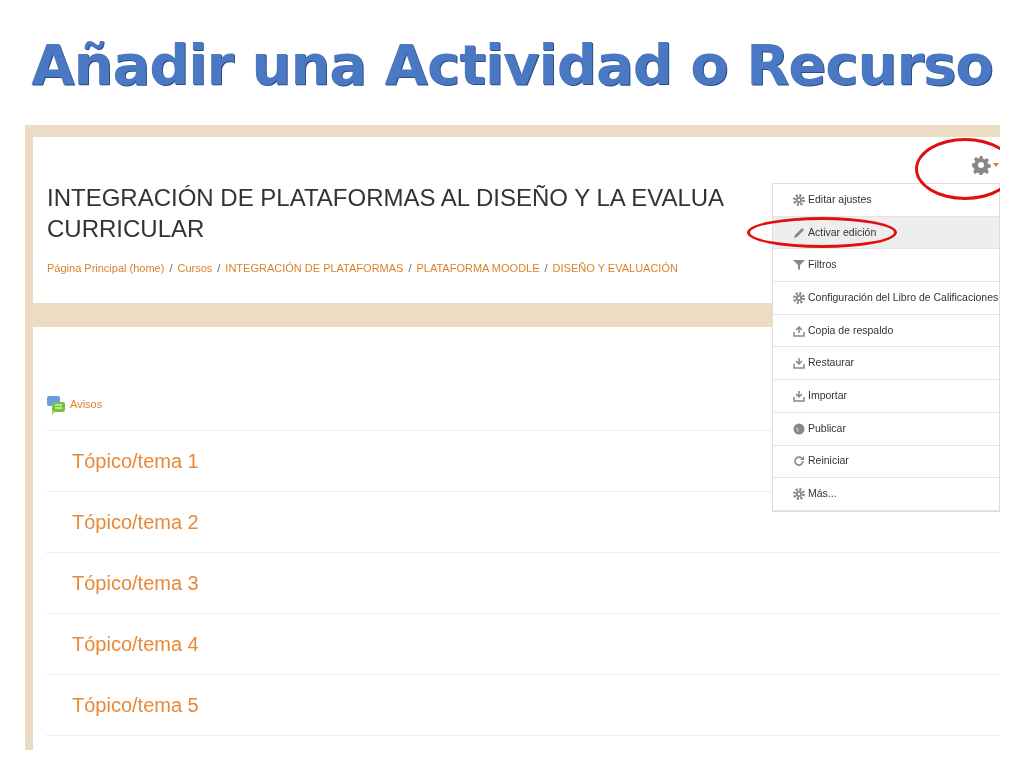 The image size is (1024, 768). I want to click on caret-icon, so click(996, 165).